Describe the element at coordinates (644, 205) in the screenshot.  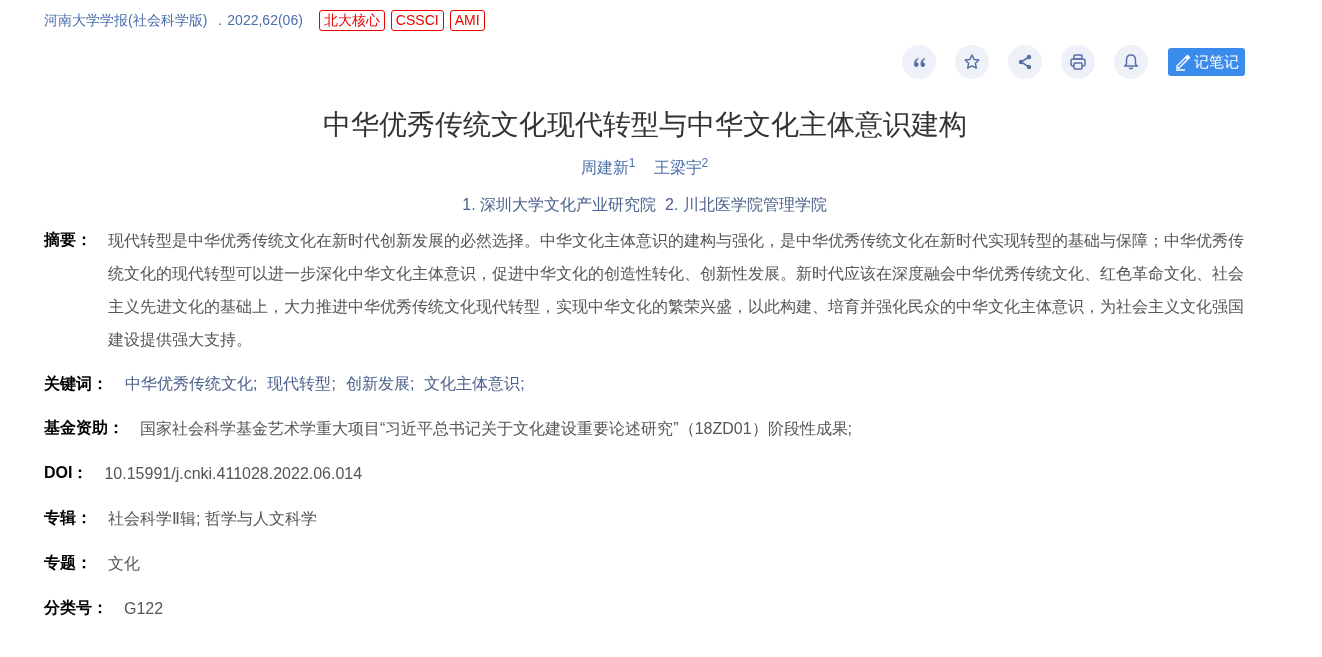
I see `affiliations: 1. 深圳大学文化产业研究院 2. 川北医学院管理学院` at that location.